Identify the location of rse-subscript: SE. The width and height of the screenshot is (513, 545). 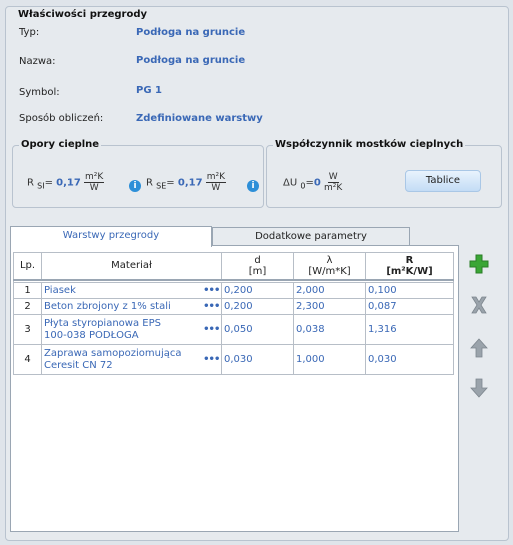
(161, 186).